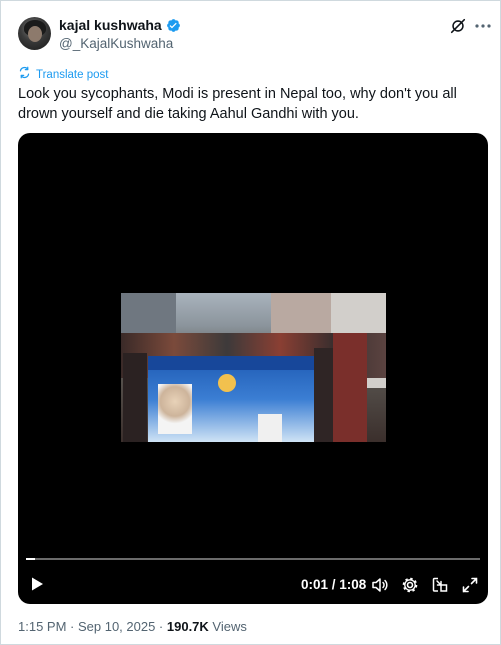  What do you see at coordinates (334, 584) in the screenshot?
I see `video-time: 0:01 / 1:08` at bounding box center [334, 584].